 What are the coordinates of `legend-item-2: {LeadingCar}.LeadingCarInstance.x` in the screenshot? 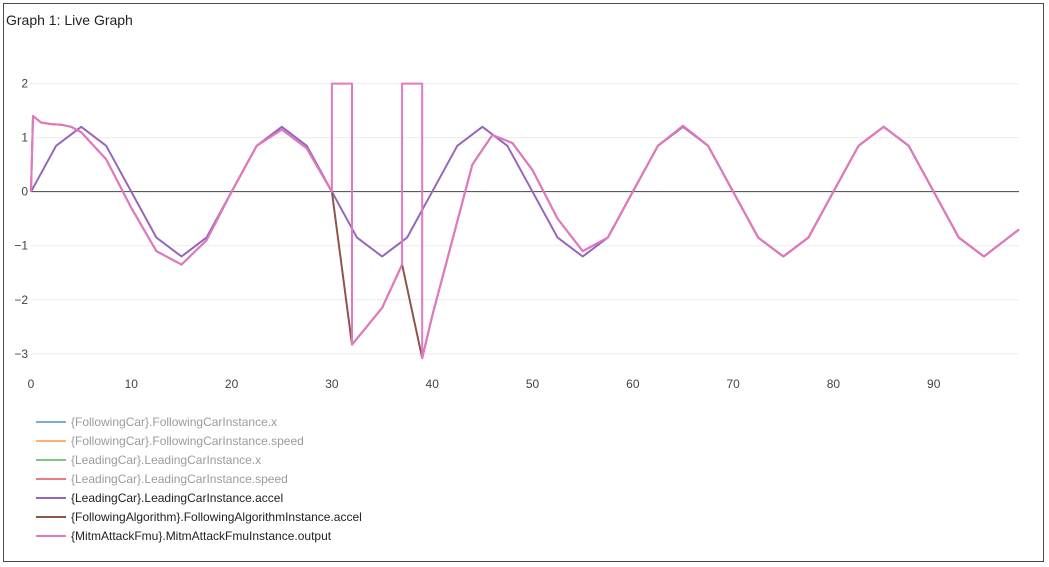 It's located at (199, 459).